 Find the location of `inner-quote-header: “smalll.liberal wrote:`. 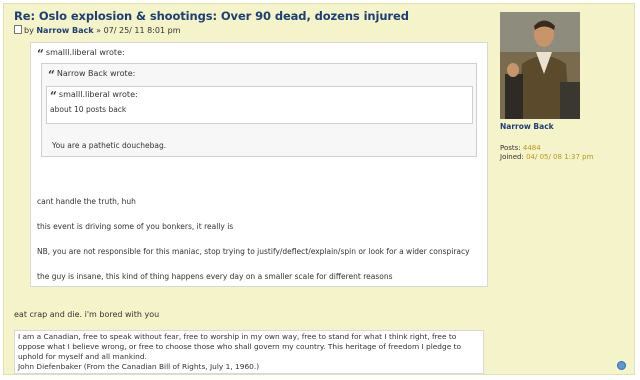

inner-quote-header: “smalll.liberal wrote: is located at coordinates (94, 96).